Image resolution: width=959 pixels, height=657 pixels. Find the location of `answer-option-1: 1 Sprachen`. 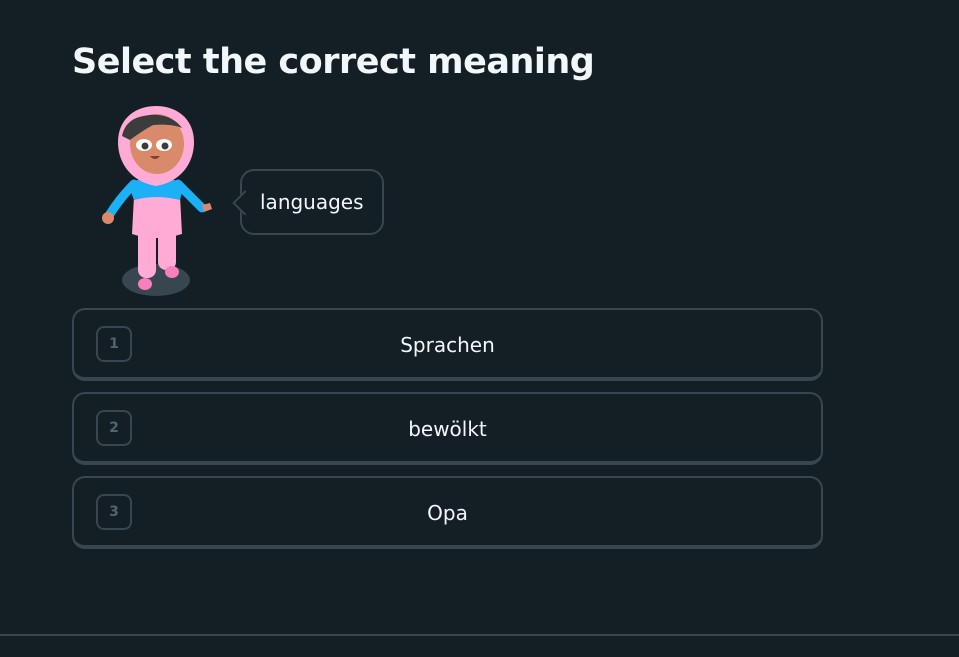

answer-option-1: 1 Sprachen is located at coordinates (447, 344).